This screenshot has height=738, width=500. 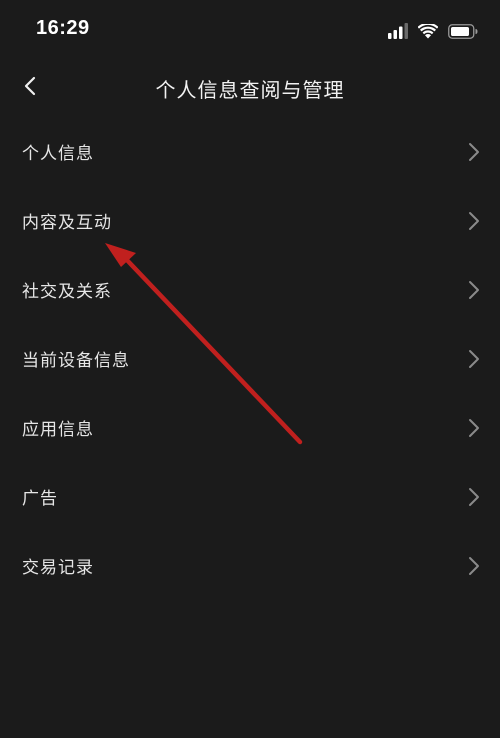 I want to click on cellular-signal-icon, so click(x=398, y=31).